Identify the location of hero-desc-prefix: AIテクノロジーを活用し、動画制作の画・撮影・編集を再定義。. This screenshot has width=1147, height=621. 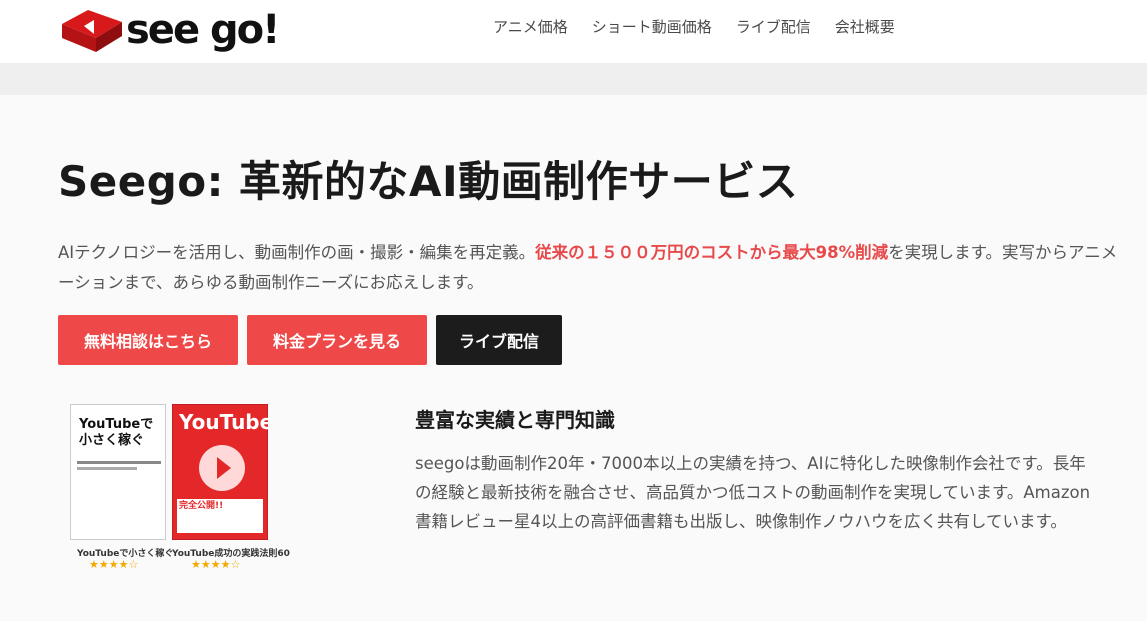
(297, 252).